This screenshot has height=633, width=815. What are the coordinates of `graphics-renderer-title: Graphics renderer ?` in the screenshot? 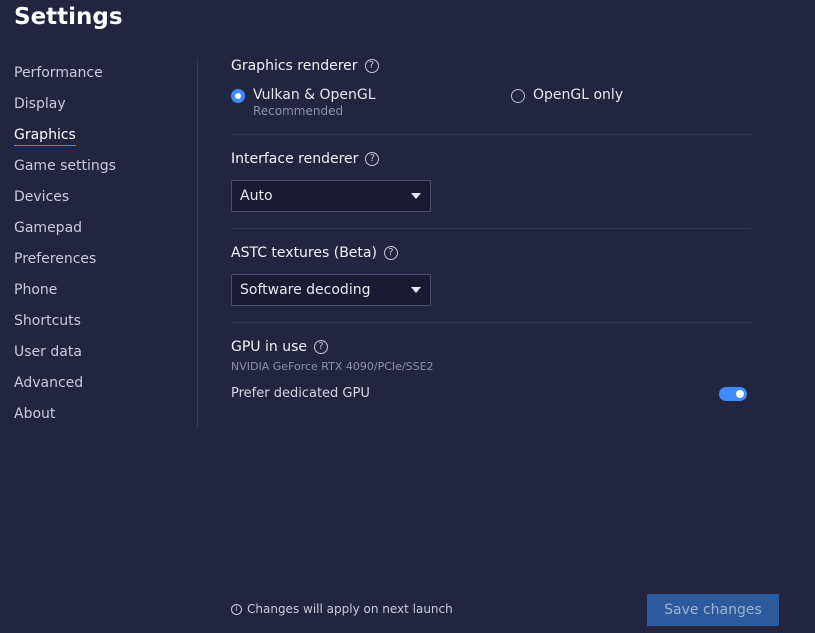 It's located at (305, 66).